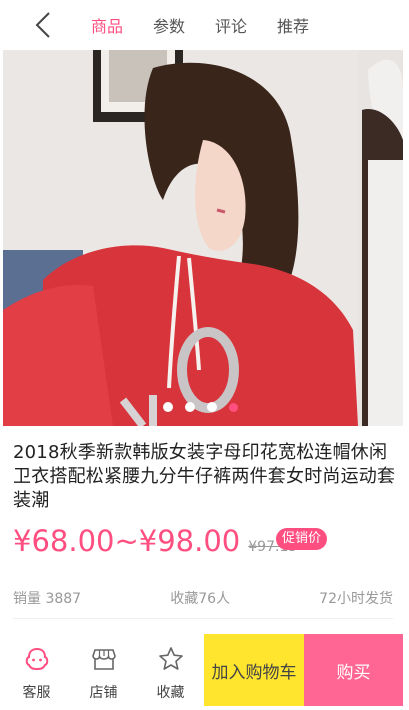  I want to click on customer-service-button: 客服, so click(36, 670).